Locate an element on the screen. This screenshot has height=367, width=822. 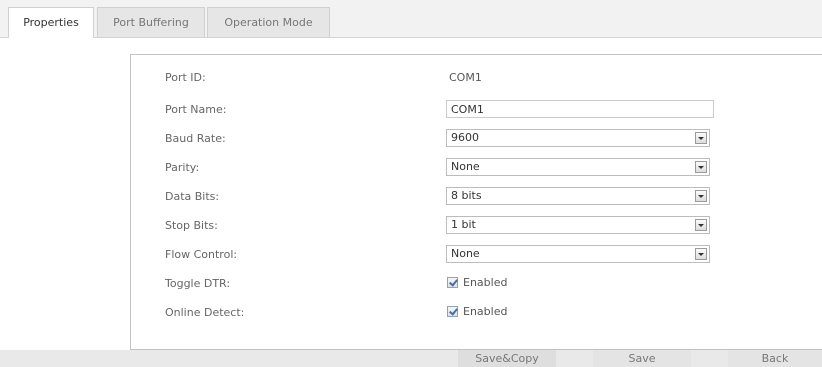
tab-properties: Properties is located at coordinates (51, 22).